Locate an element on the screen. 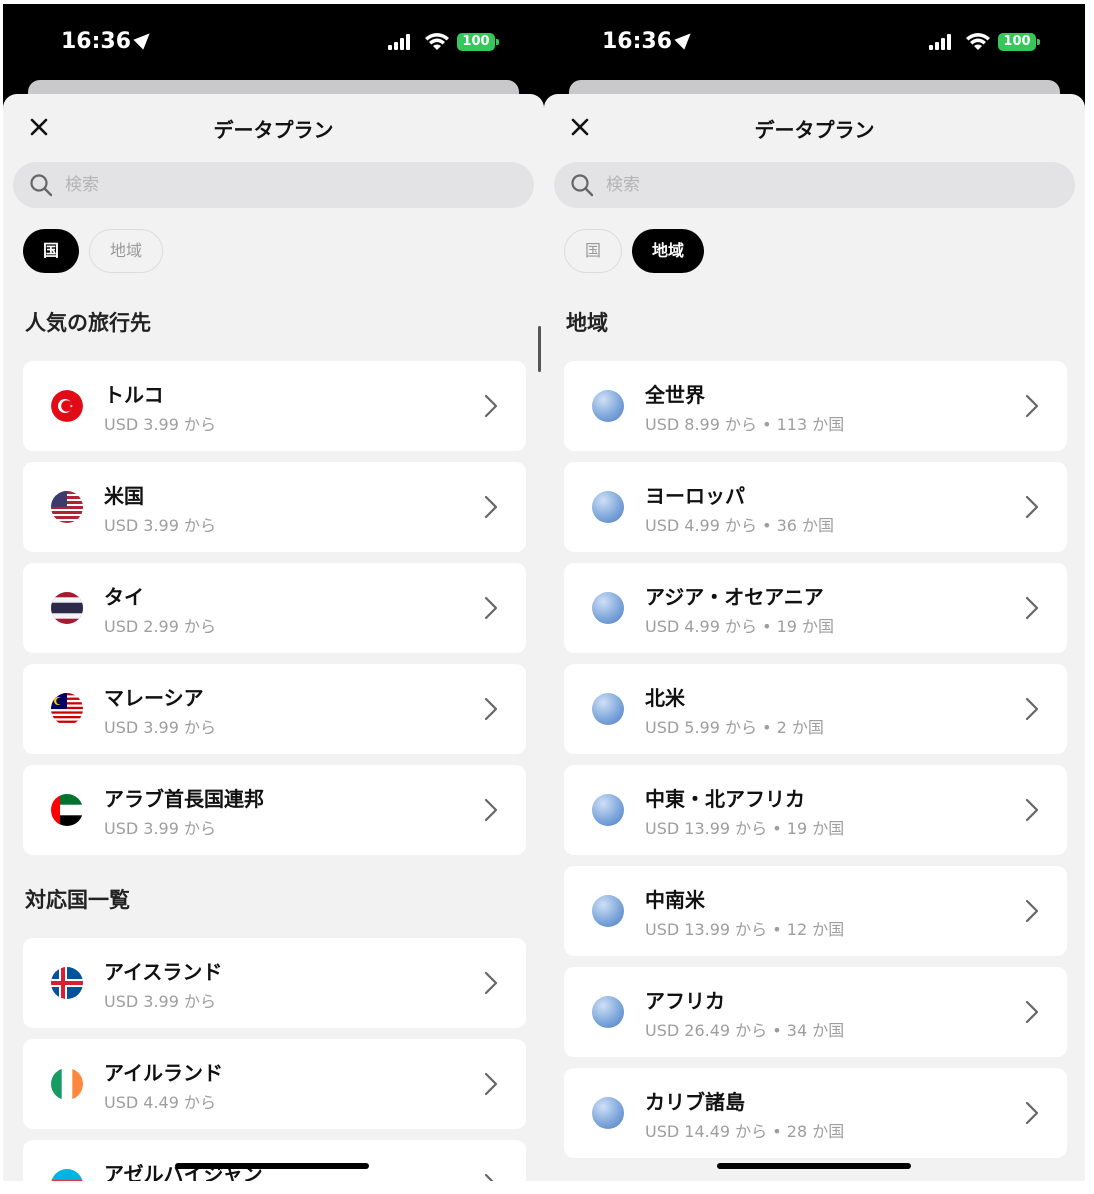 Image resolution: width=1094 pixels, height=1194 pixels. item-name: アラブ首長国連邦 is located at coordinates (184, 799).